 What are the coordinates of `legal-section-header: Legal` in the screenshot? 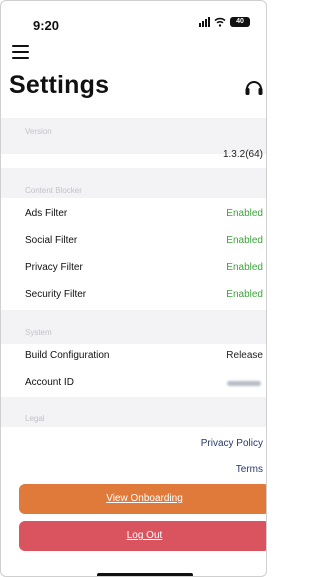 It's located at (133, 412).